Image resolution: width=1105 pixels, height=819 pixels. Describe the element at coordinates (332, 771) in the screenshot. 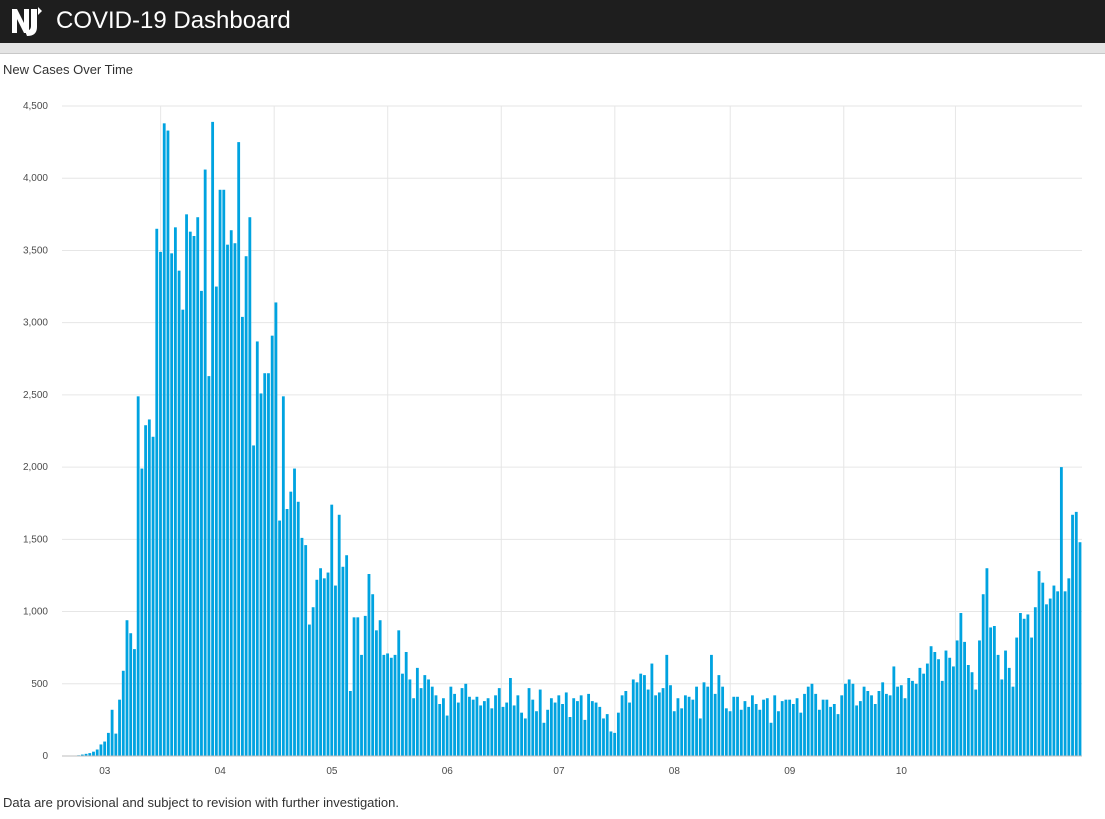

I see `x-tick-label: 05` at that location.